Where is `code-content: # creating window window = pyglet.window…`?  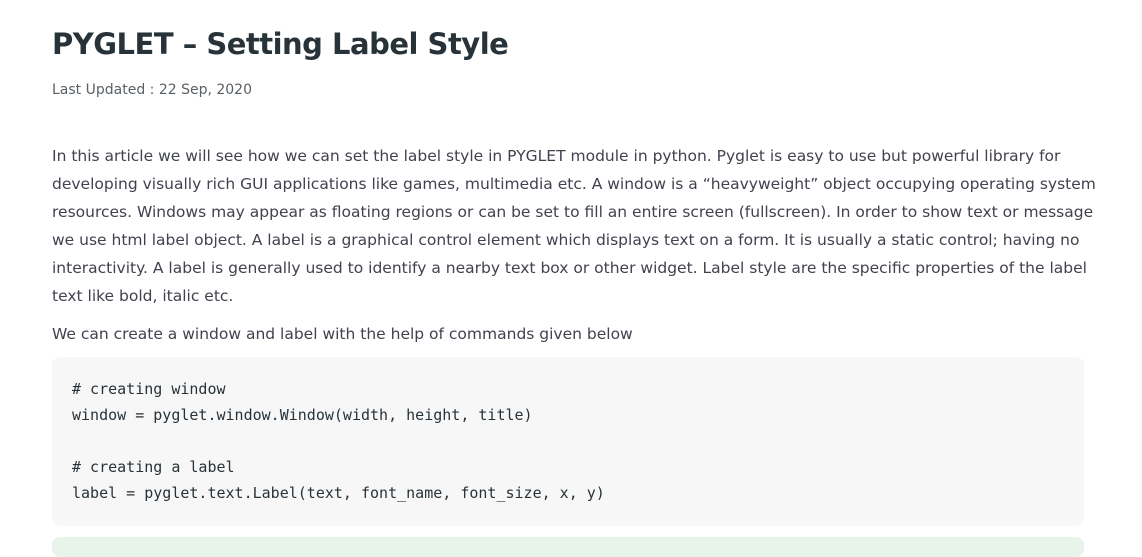 code-content: # creating window window = pyglet.window… is located at coordinates (338, 441).